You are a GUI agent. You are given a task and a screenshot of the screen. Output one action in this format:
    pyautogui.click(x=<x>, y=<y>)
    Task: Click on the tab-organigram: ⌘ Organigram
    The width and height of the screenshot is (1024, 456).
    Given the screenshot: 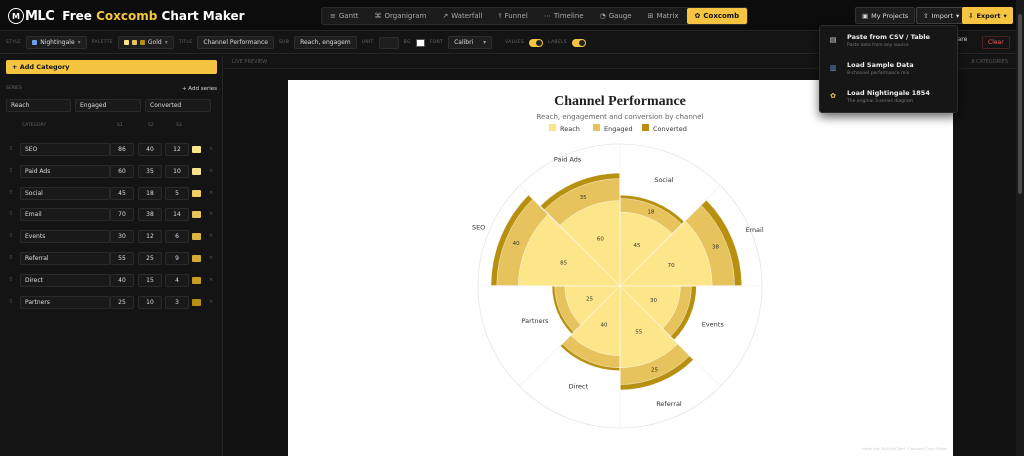 What is the action you would take?
    pyautogui.click(x=401, y=16)
    